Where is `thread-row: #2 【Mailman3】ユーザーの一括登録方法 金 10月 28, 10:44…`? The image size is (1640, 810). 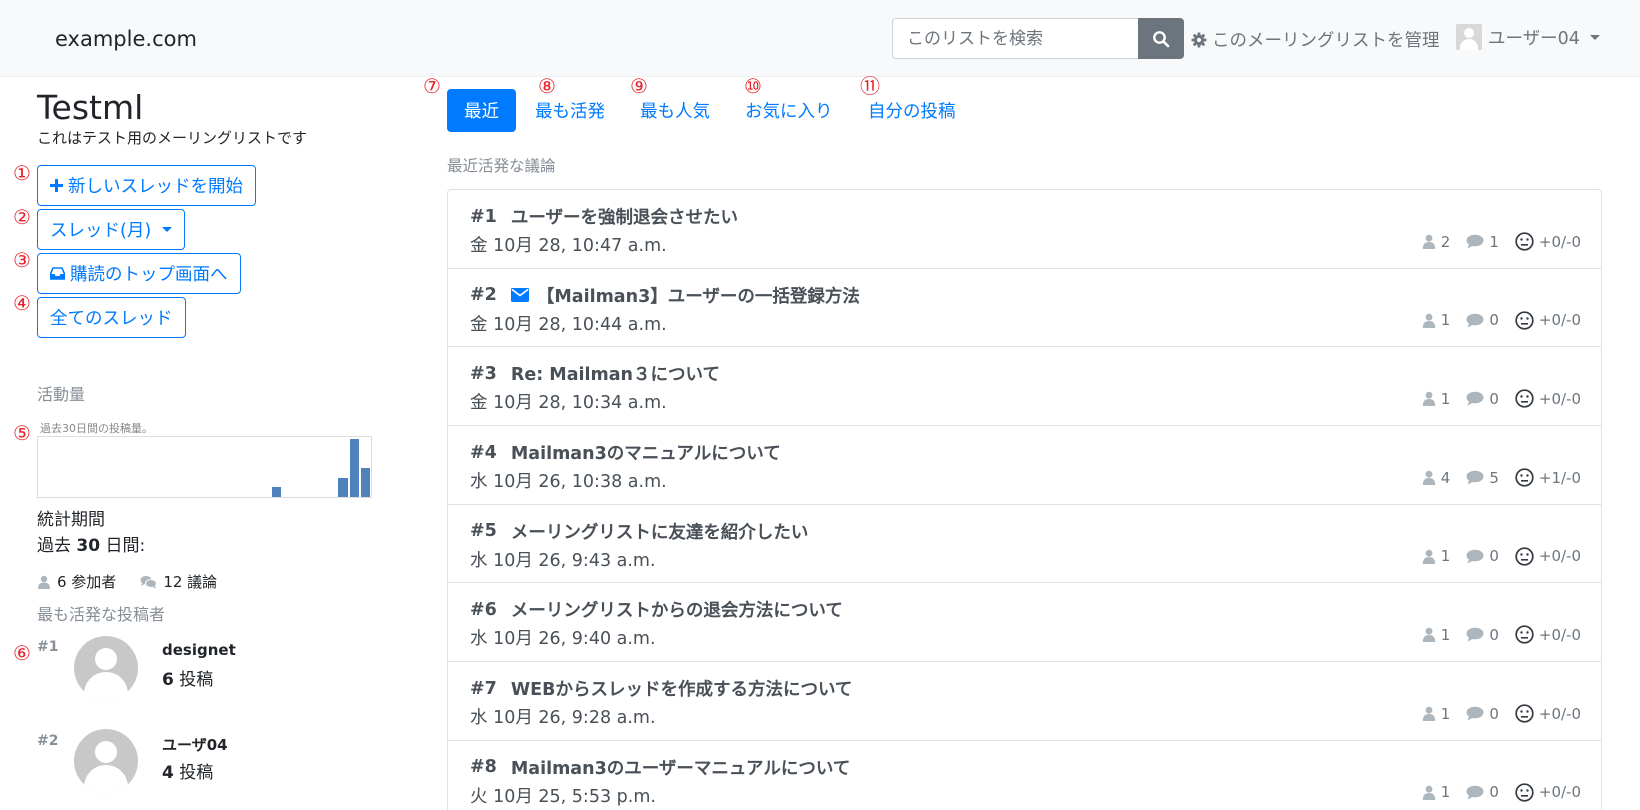 thread-row: #2 【Mailman3】ユーザーの一括登録方法 金 10月 28, 10:44… is located at coordinates (1024, 308).